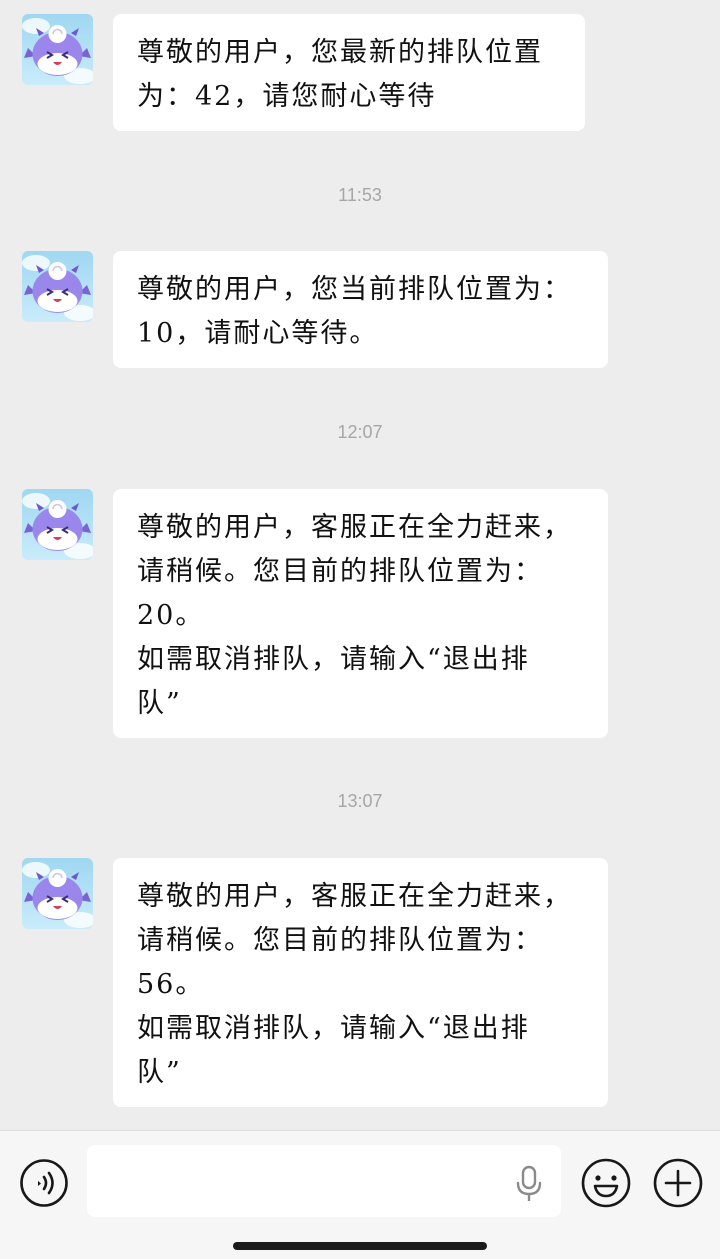 The image size is (720, 1259). Describe the element at coordinates (360, 309) in the screenshot. I see `message-bubble: 尊敬的用户，您当前排队位置为： 10，请耐心等待。` at that location.